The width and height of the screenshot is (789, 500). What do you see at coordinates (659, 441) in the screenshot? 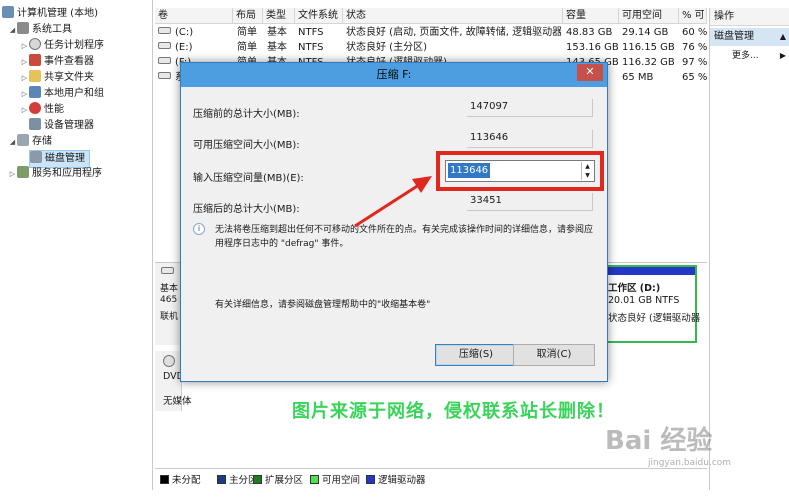
I see `baidu-logo: Bai 经验` at bounding box center [659, 441].